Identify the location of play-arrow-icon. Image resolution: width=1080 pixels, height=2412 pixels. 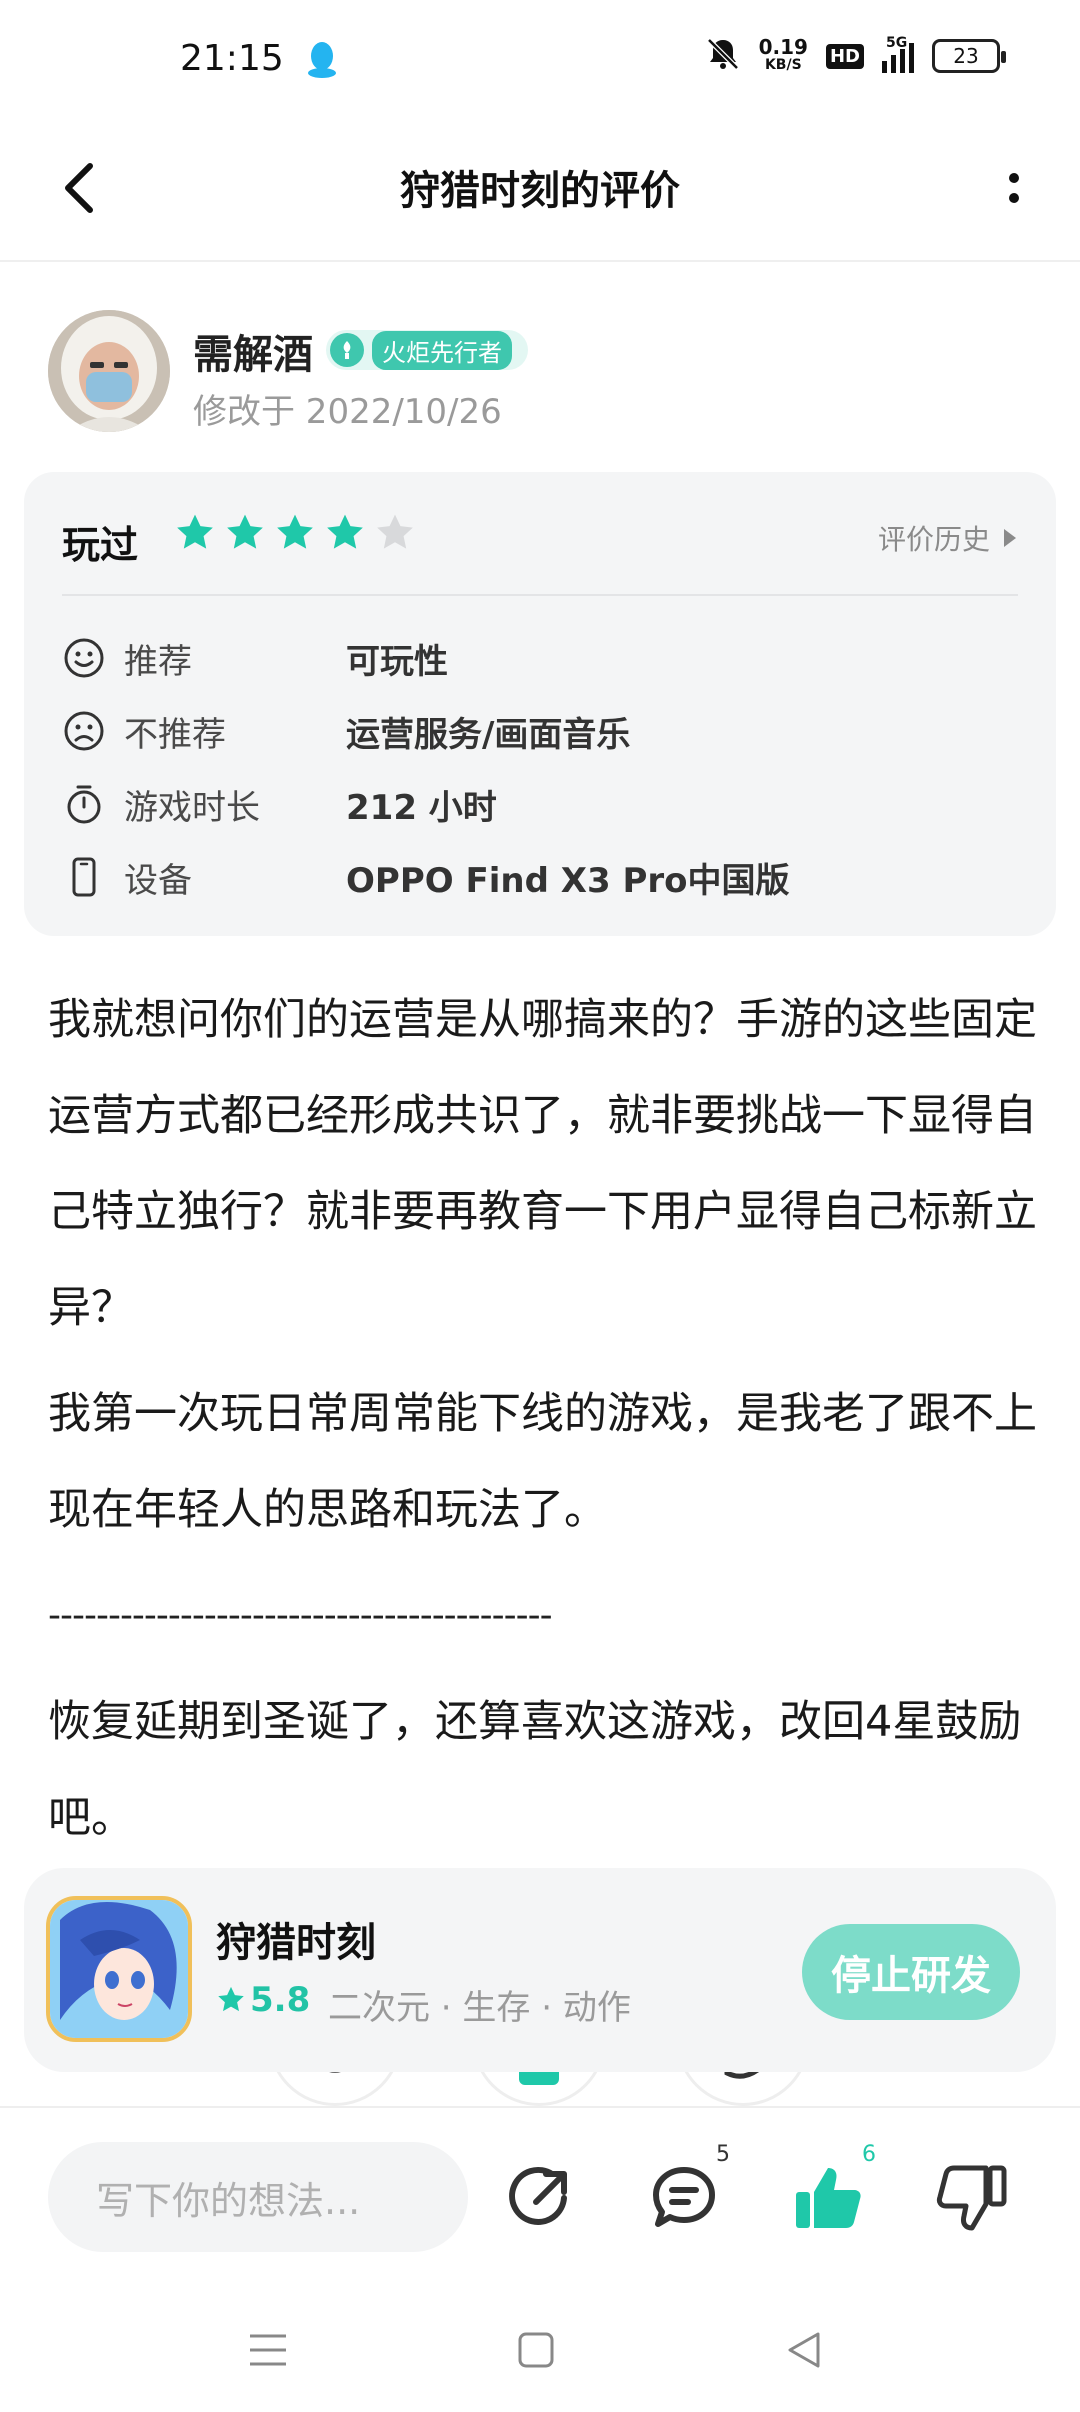
(1010, 538).